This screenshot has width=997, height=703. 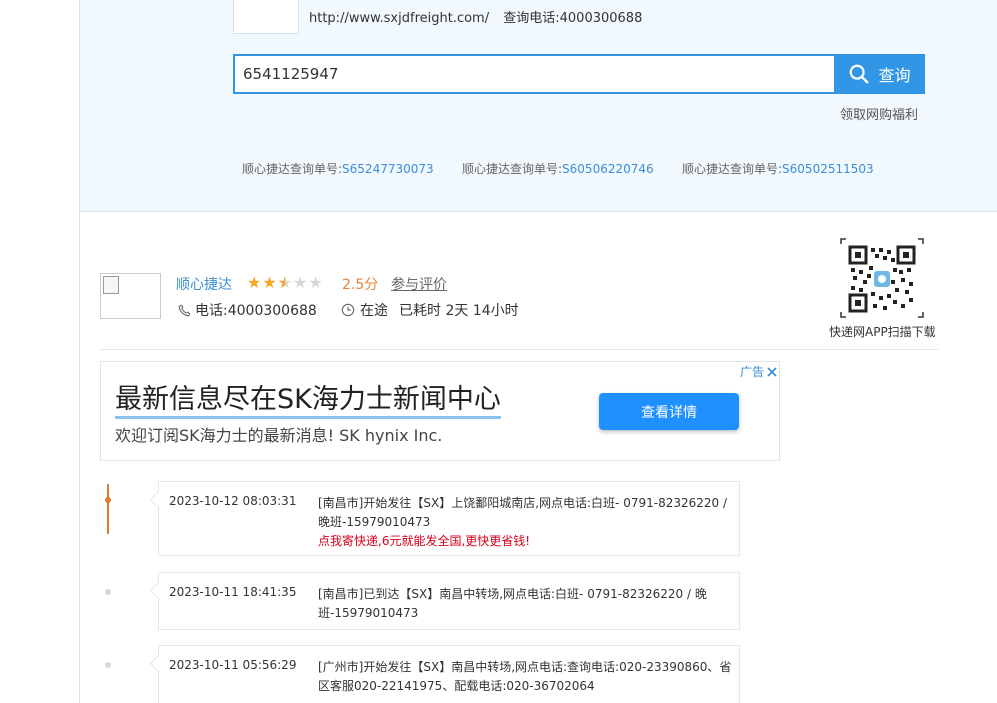 I want to click on star-half-icon: ★, so click(x=285, y=282).